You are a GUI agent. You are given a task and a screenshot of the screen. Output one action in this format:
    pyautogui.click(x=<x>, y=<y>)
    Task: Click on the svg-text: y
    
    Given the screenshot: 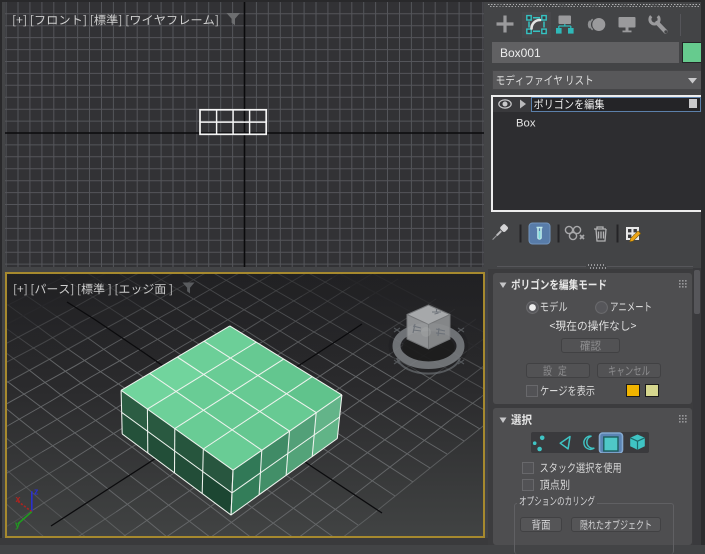 What is the action you would take?
    pyautogui.click(x=17, y=525)
    